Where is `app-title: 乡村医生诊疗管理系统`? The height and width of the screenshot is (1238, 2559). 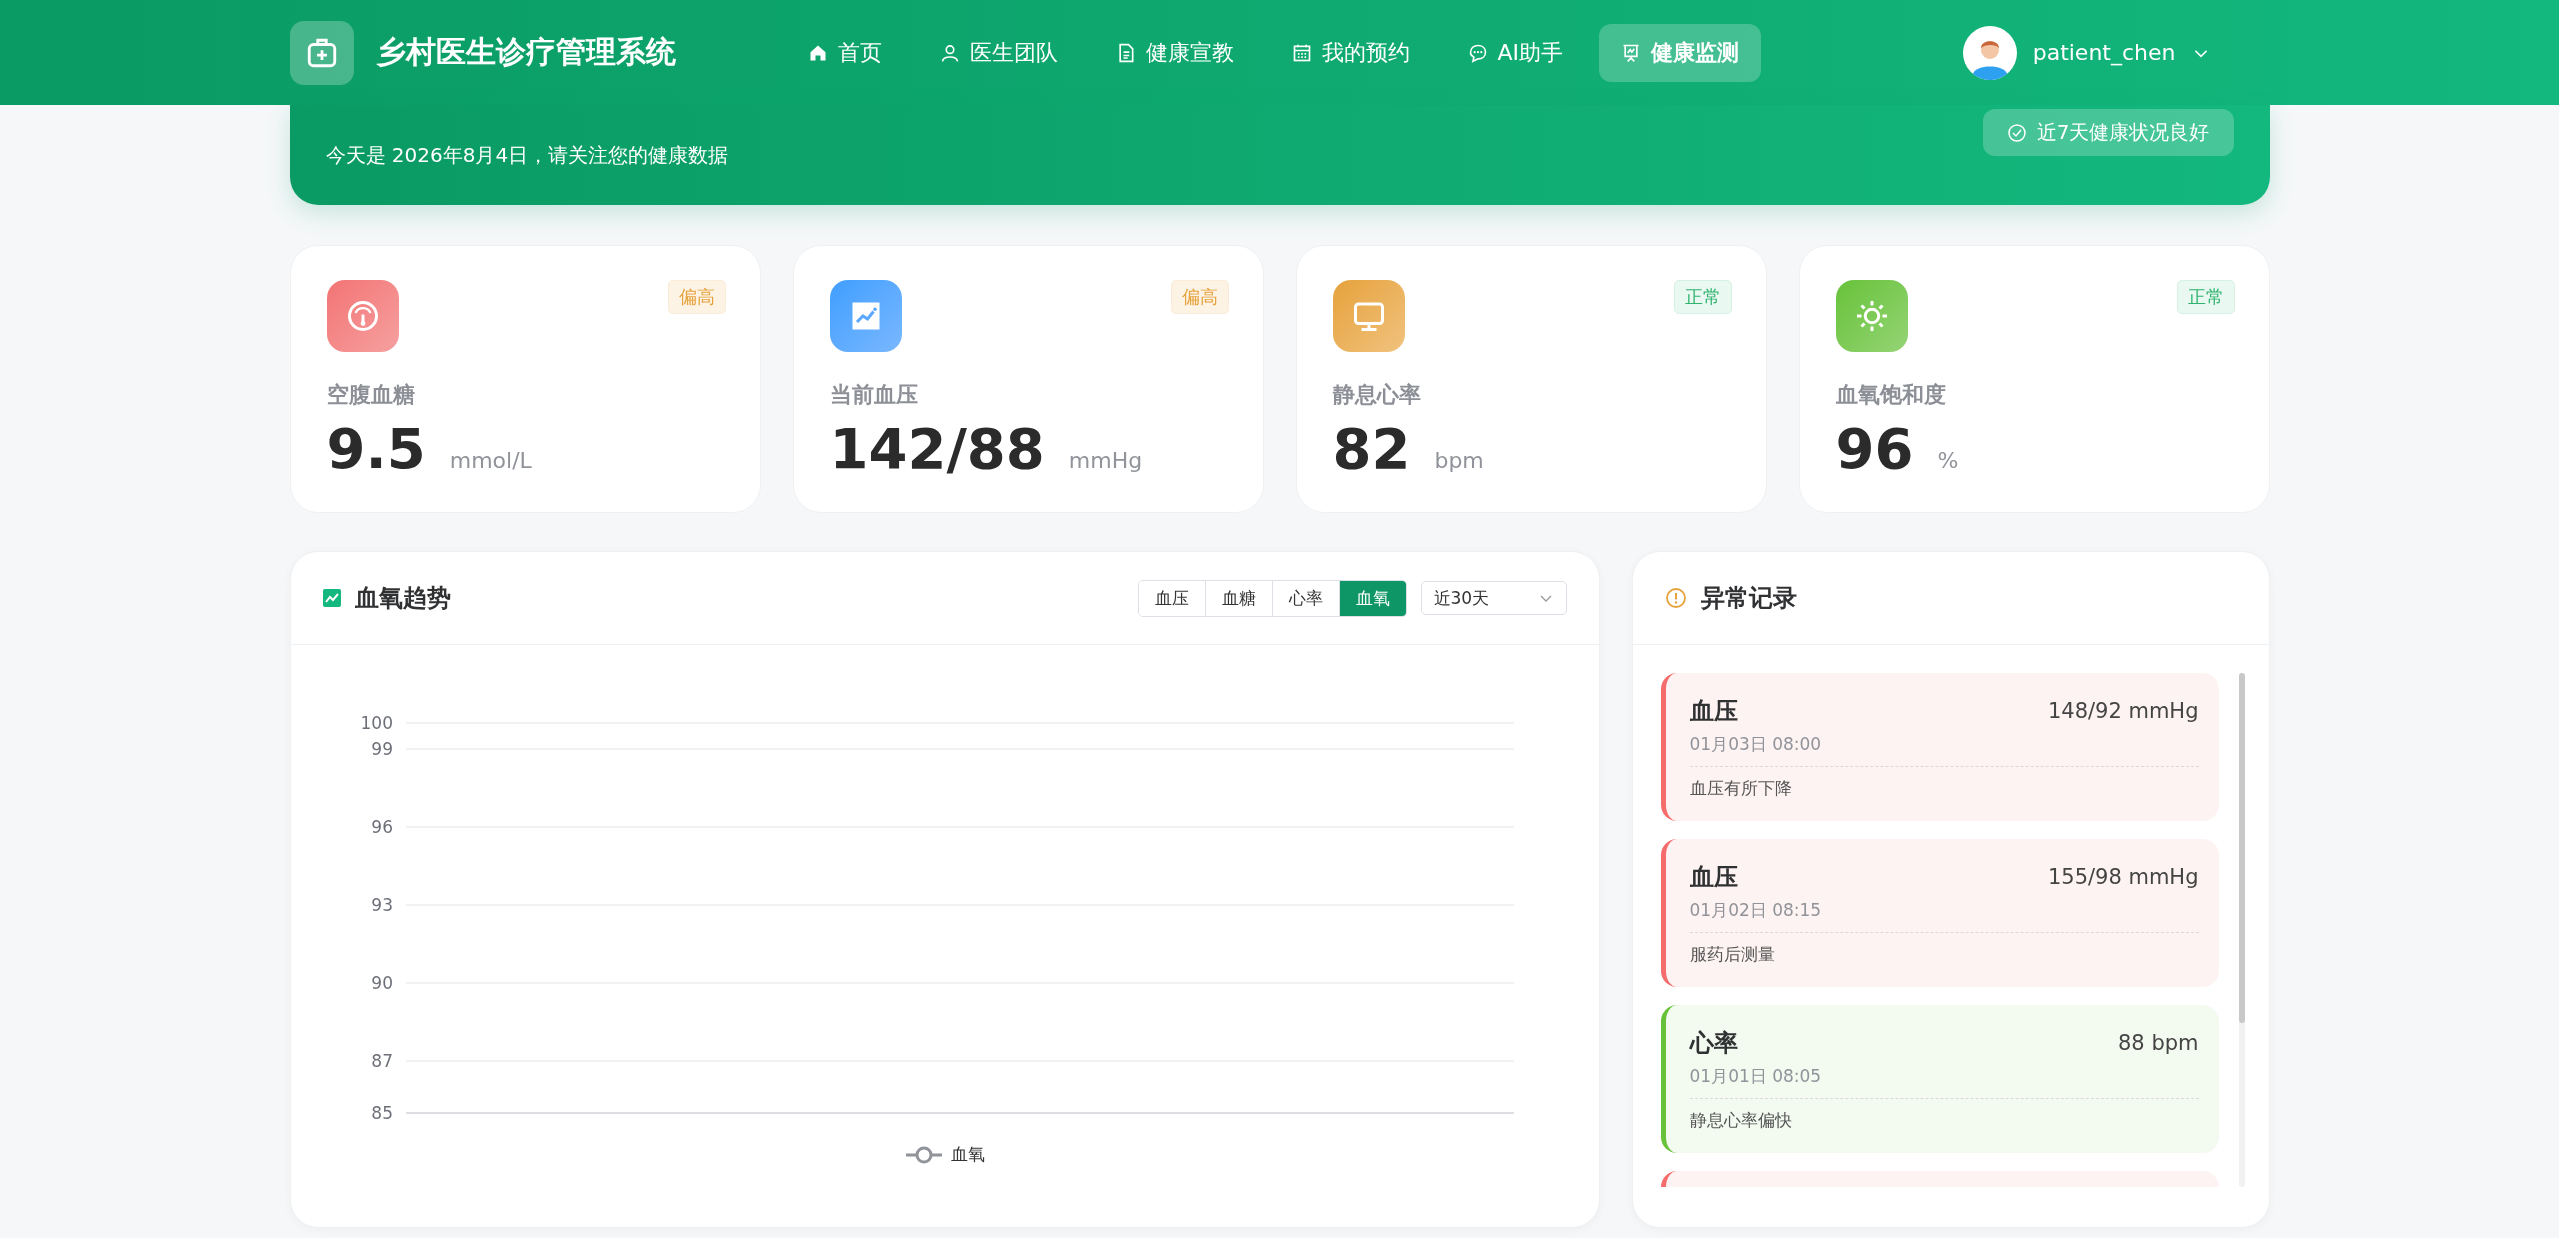
app-title: 乡村医生诊疗管理系统 is located at coordinates (525, 52).